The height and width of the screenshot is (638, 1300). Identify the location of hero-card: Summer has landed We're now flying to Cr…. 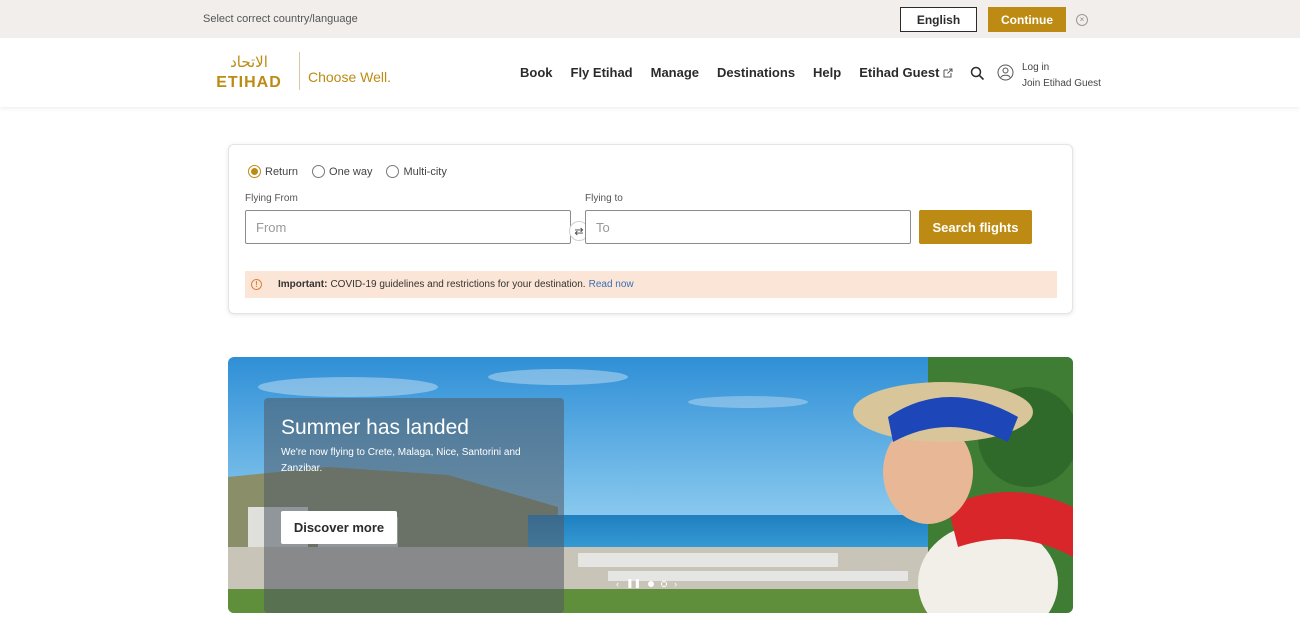
(414, 505).